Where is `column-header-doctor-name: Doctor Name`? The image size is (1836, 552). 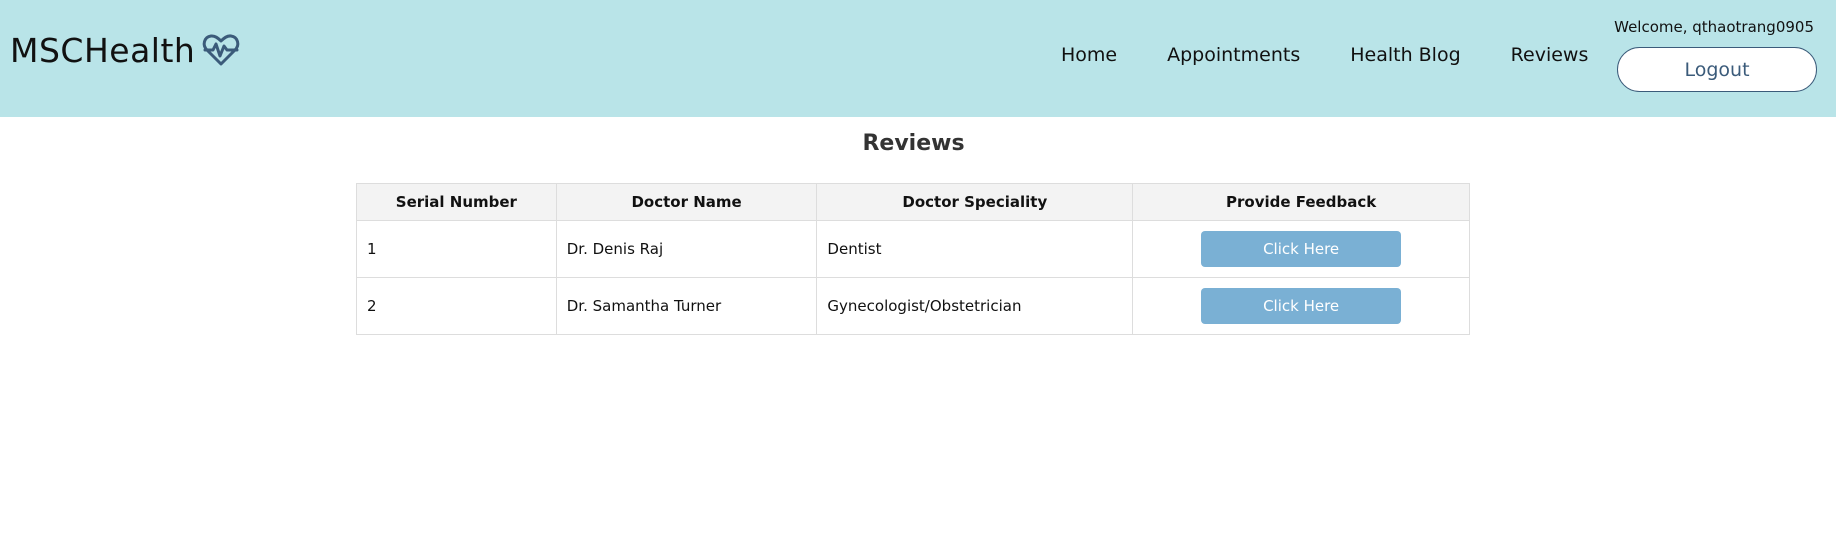
column-header-doctor-name: Doctor Name is located at coordinates (686, 202).